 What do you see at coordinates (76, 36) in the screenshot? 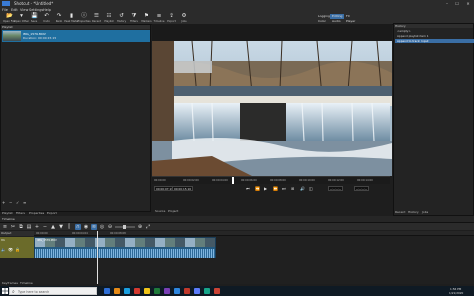
I see `playlist-item: IMG_1579.MOV Duration: 00:00:15:15` at bounding box center [76, 36].